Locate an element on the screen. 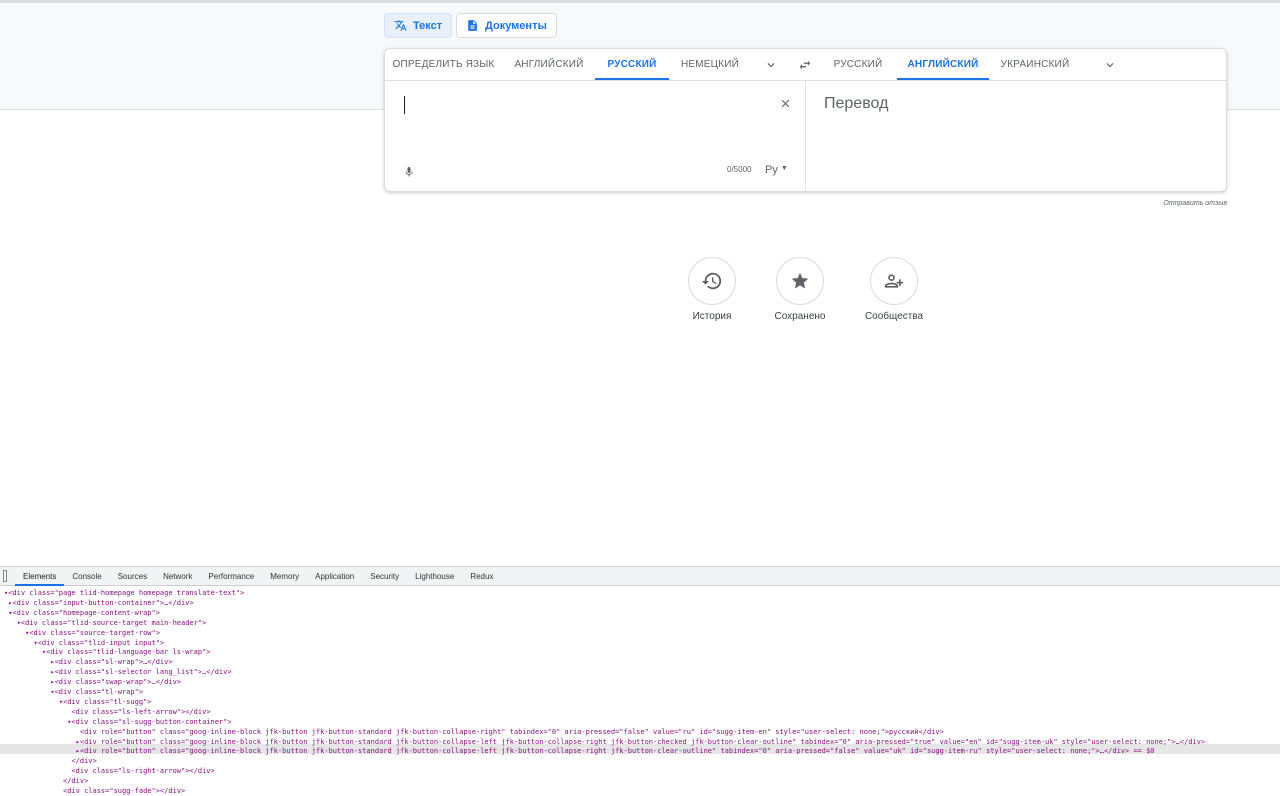 The width and height of the screenshot is (1280, 796). history-label: История is located at coordinates (712, 316).